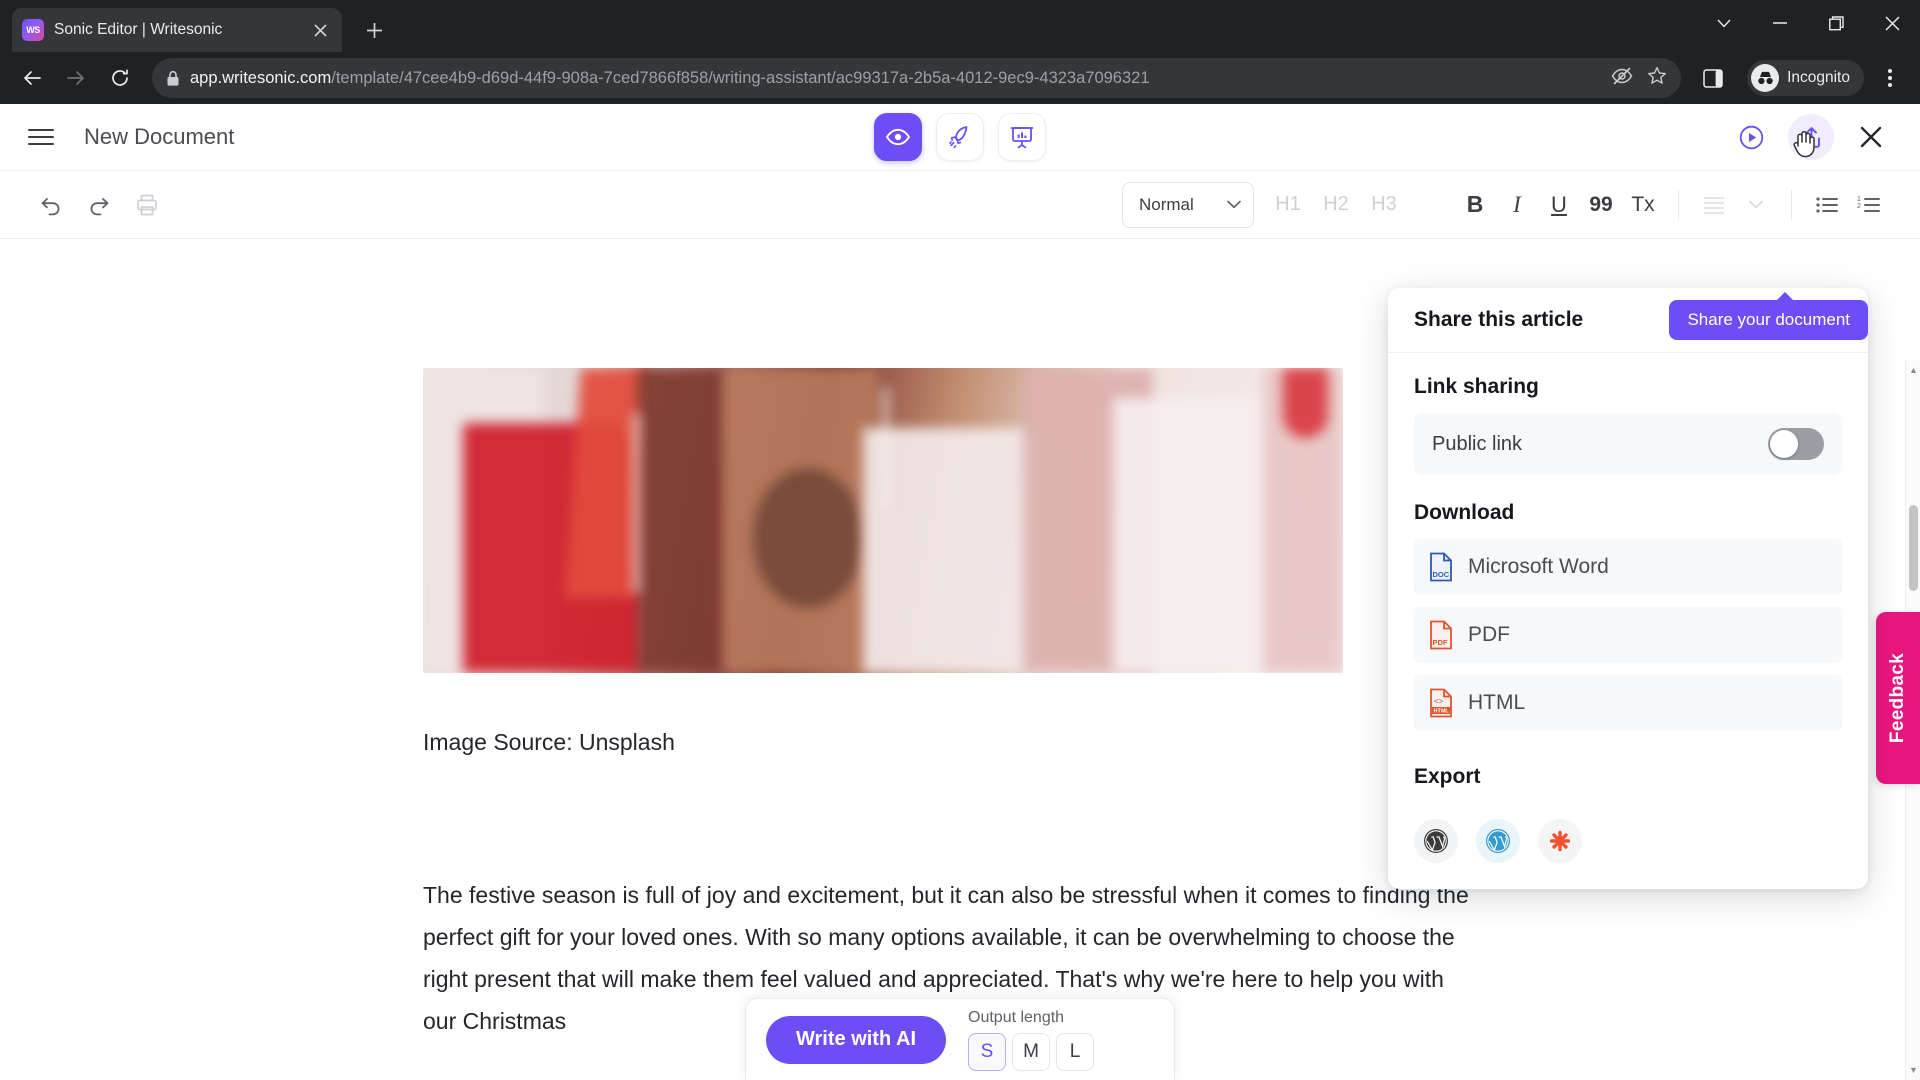 The height and width of the screenshot is (1080, 1920). I want to click on browser-tab: WS Sonic Editor | Writesonic, so click(177, 30).